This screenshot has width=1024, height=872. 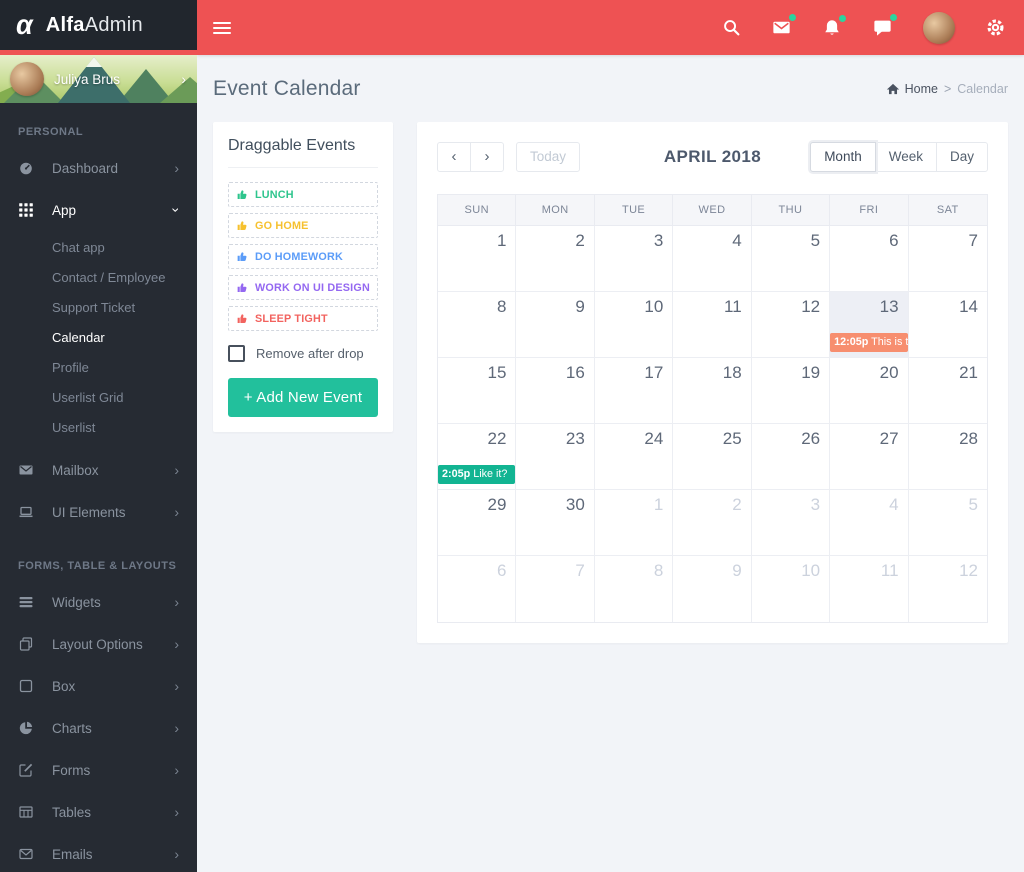 I want to click on calendar-cell-6: 6, so click(x=869, y=259).